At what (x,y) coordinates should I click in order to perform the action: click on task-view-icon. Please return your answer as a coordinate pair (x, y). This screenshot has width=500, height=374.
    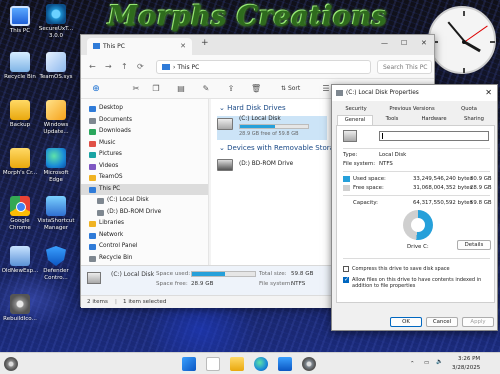
    Looking at the image, I should click on (213, 364).